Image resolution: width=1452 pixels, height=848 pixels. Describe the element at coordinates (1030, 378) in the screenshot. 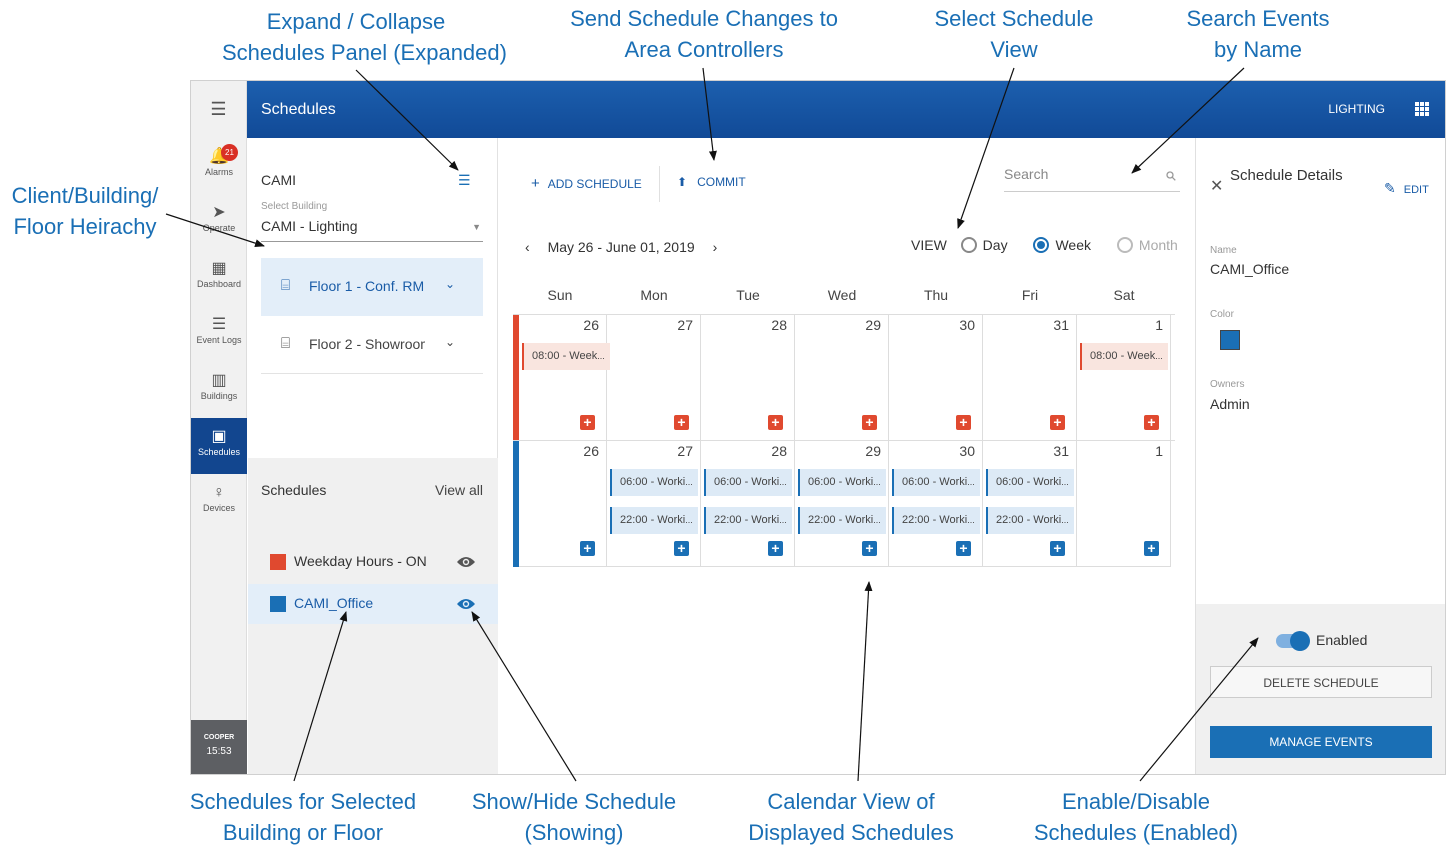

I see `day-cell: 31 +` at that location.